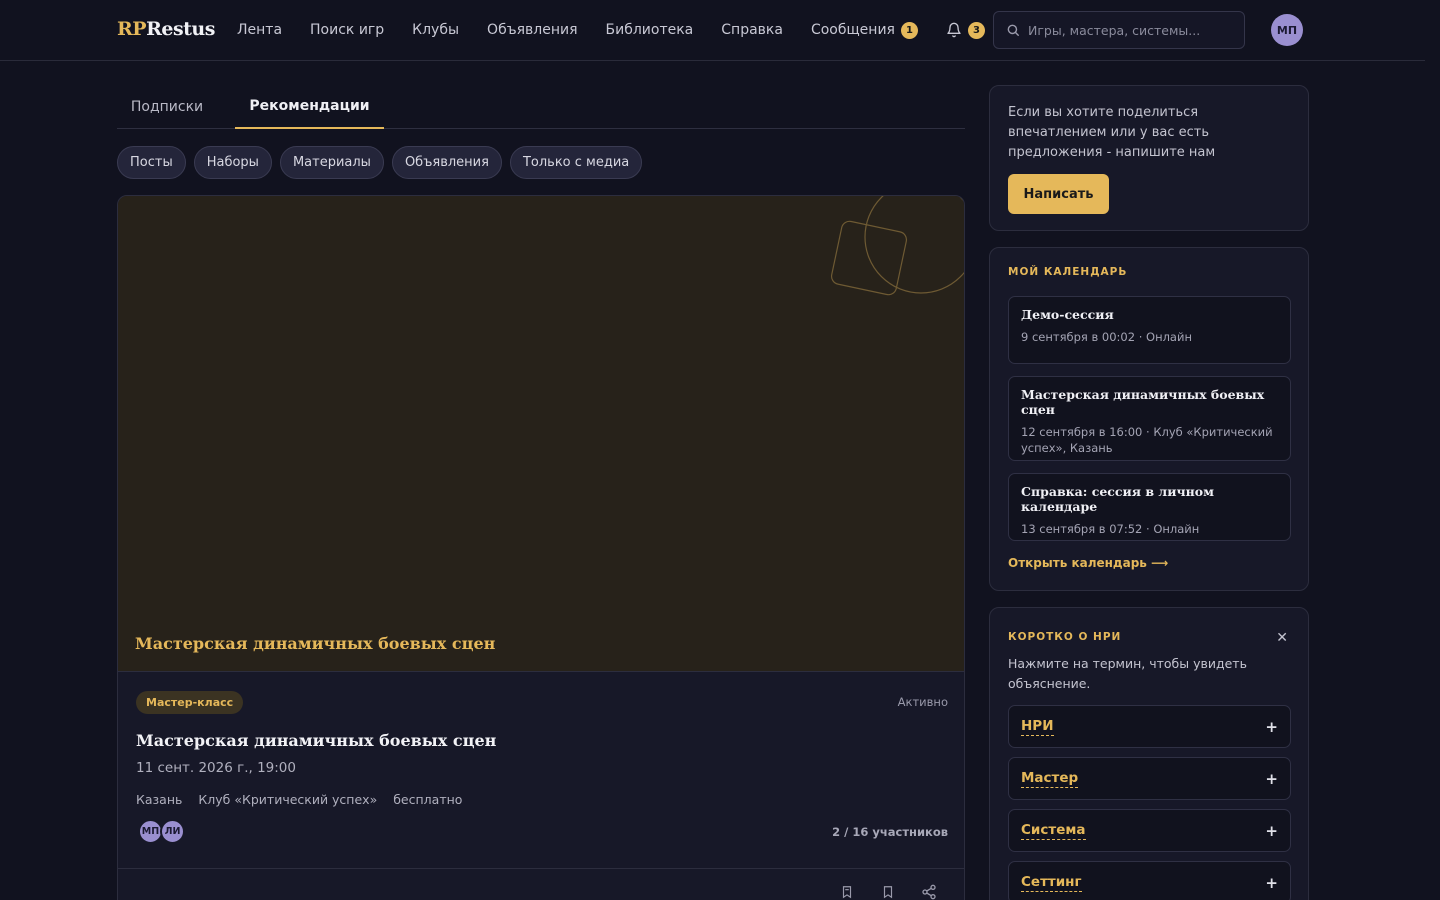 The width and height of the screenshot is (1440, 900). I want to click on write-button: Написать, so click(1058, 194).